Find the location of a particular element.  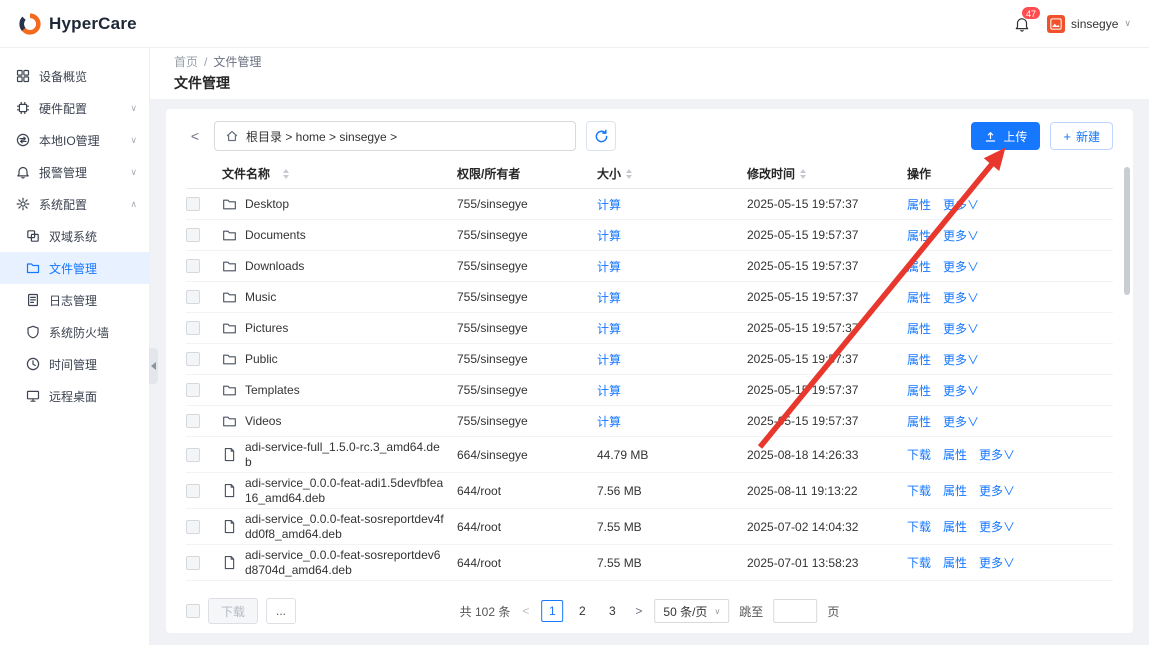

column-header-modified: 修改时间 is located at coordinates (827, 173).